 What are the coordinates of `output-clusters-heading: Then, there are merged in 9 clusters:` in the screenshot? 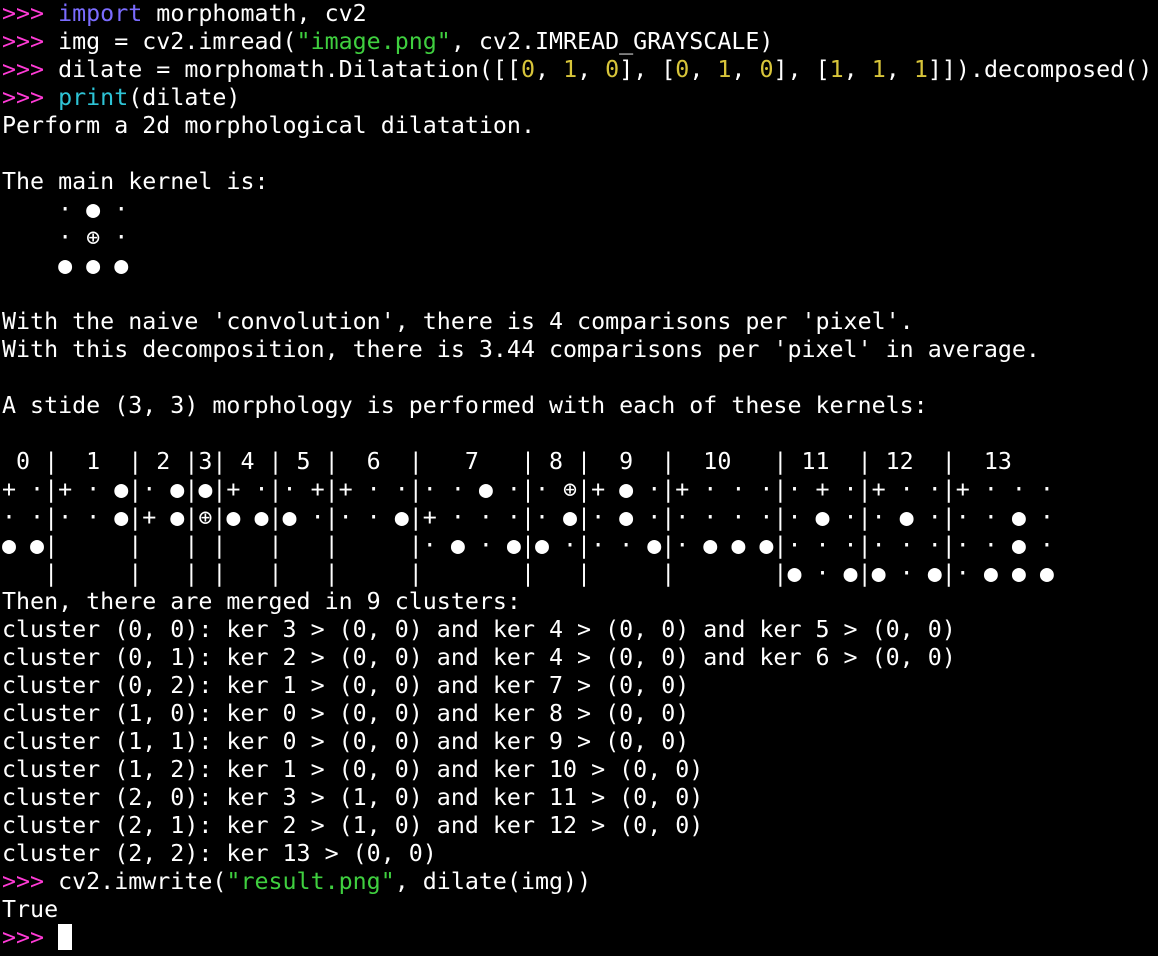 It's located at (261, 601).